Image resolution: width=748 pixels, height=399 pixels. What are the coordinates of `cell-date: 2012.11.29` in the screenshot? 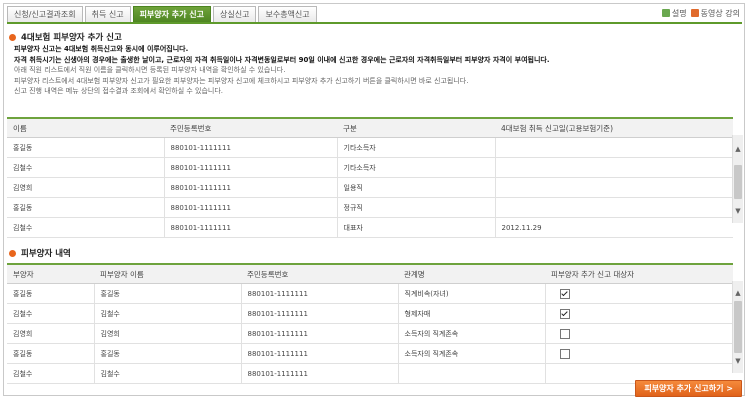 It's located at (613, 227).